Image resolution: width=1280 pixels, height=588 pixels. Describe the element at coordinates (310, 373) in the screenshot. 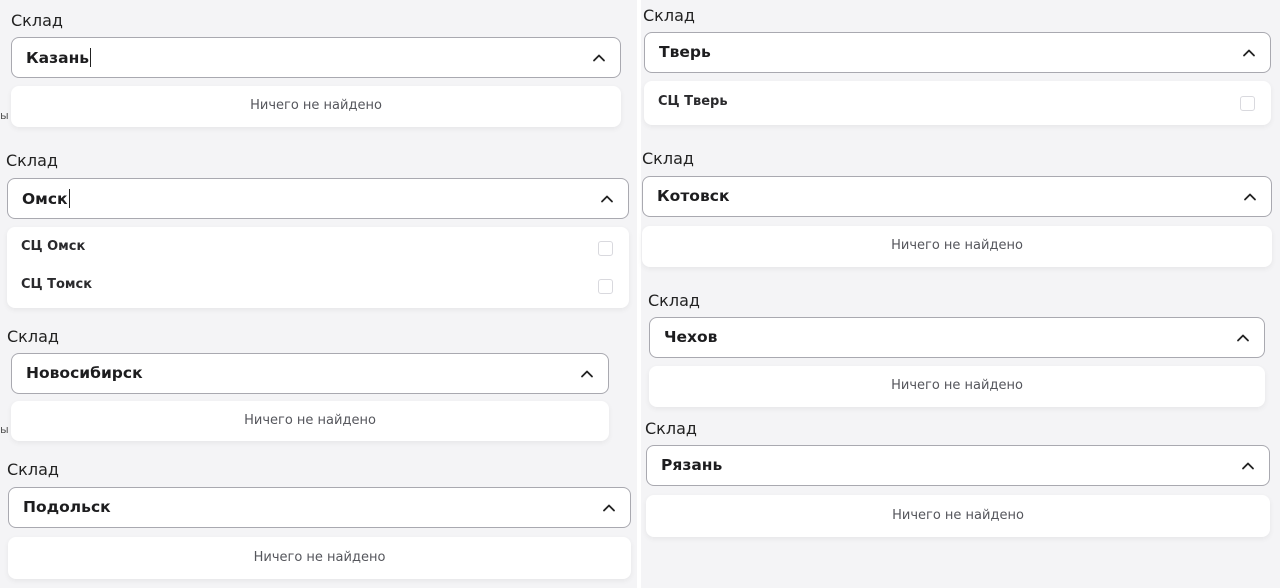

I see `warehouse-select: Новосибирск` at that location.